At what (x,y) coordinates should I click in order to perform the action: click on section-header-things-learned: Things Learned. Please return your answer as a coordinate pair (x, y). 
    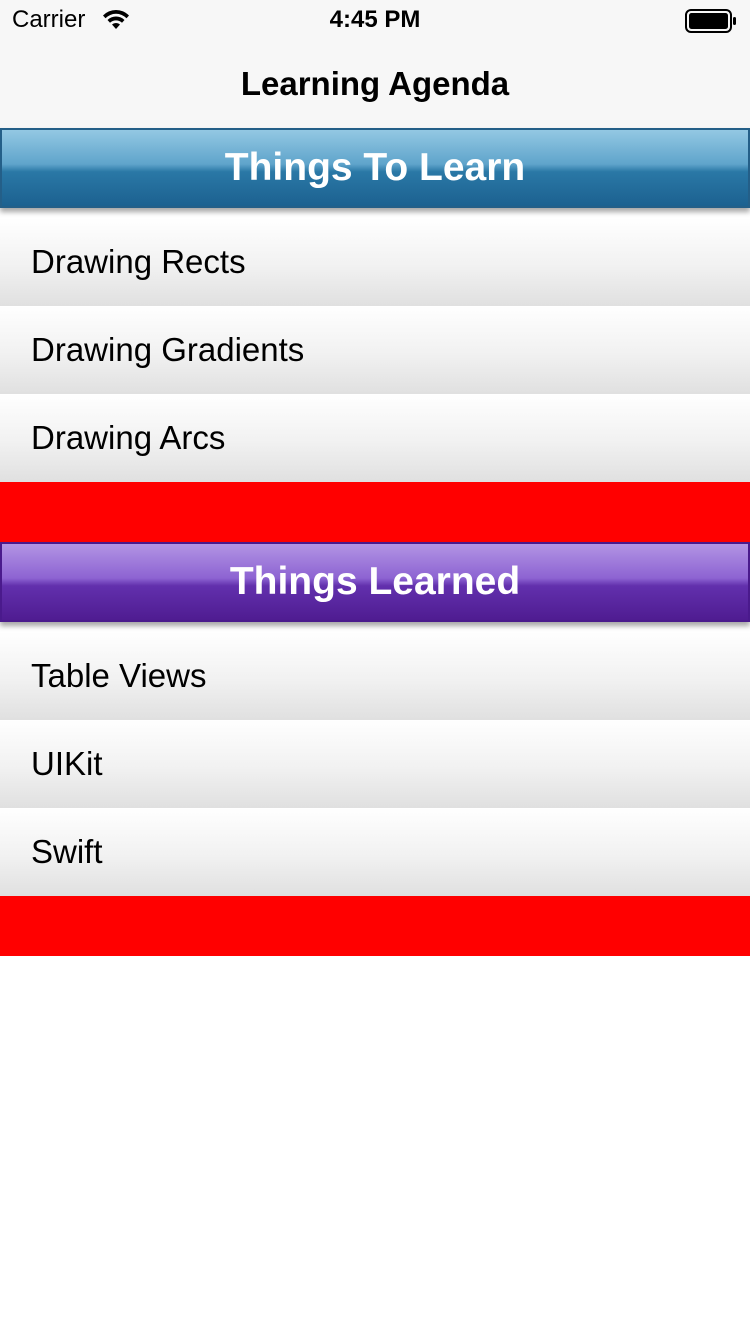
    Looking at the image, I should click on (375, 582).